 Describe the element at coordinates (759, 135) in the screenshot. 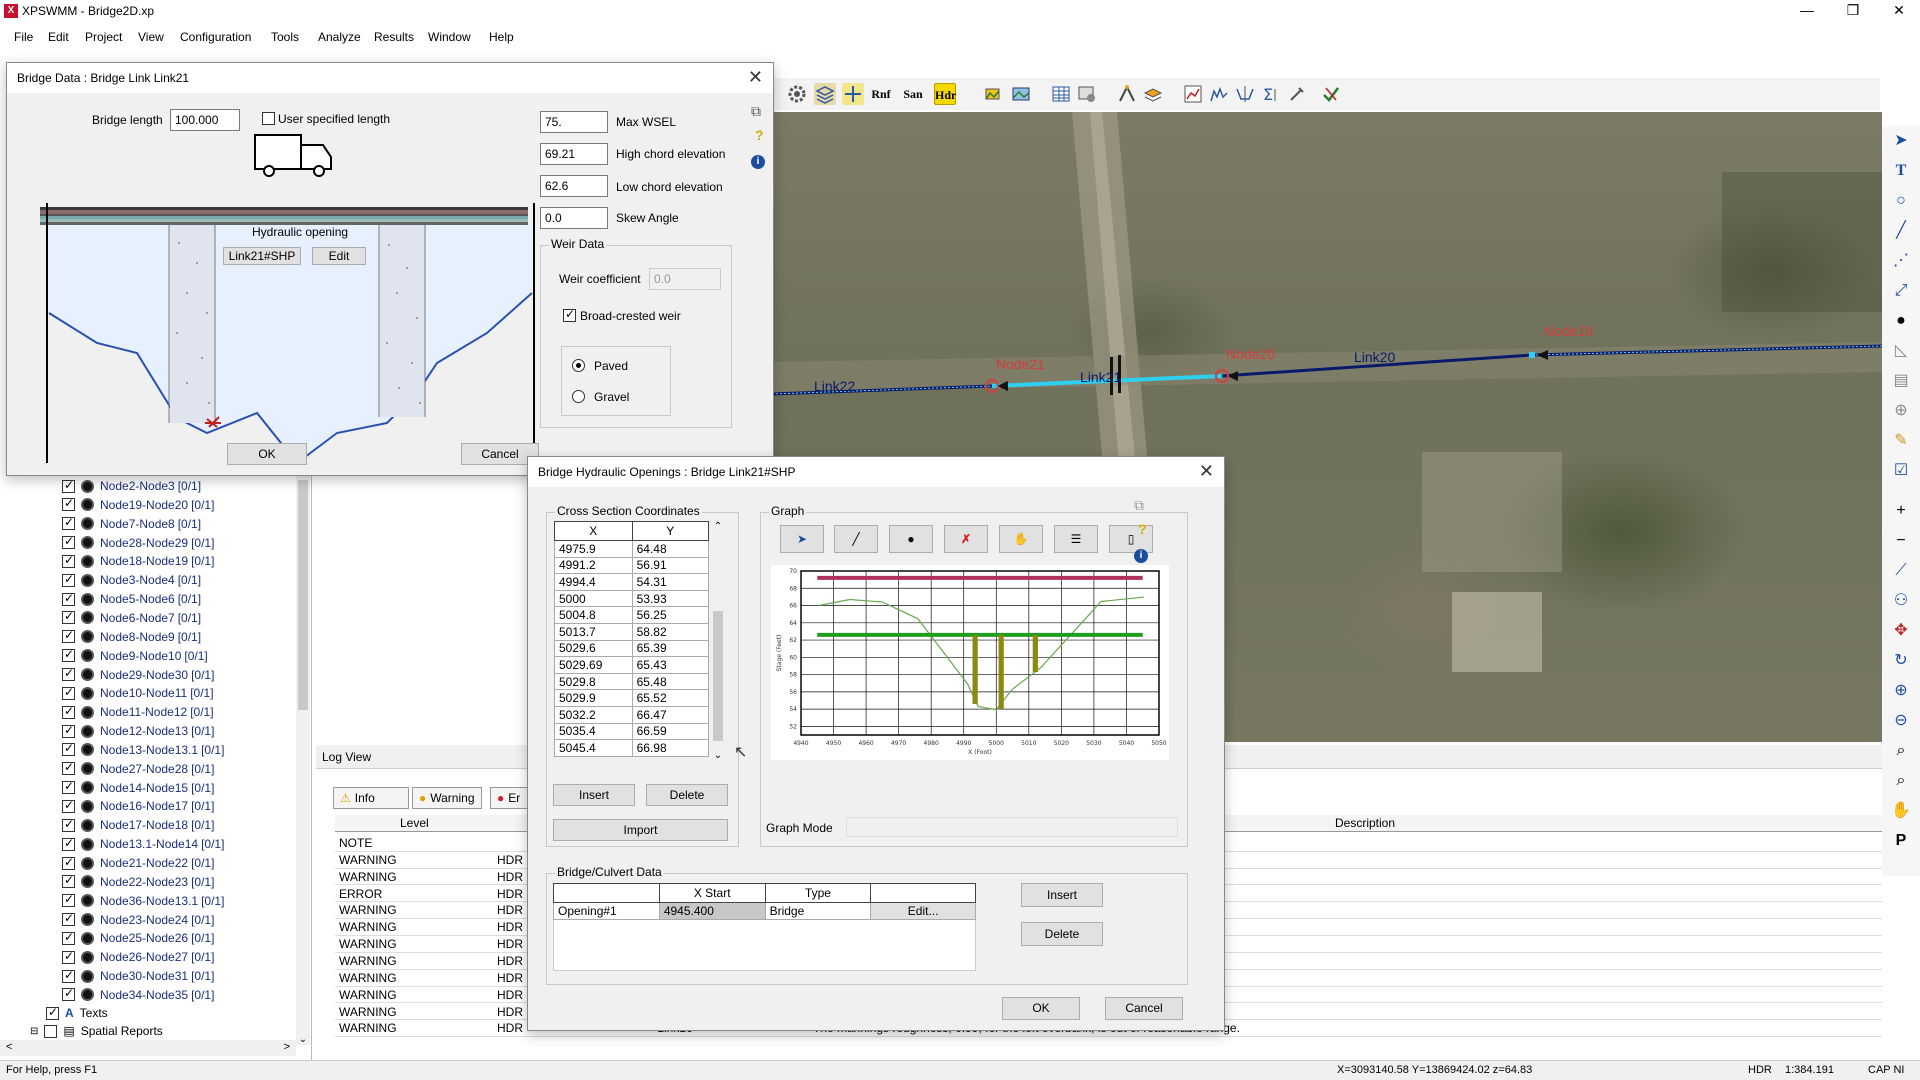

I see `help-question-icon: ?` at that location.